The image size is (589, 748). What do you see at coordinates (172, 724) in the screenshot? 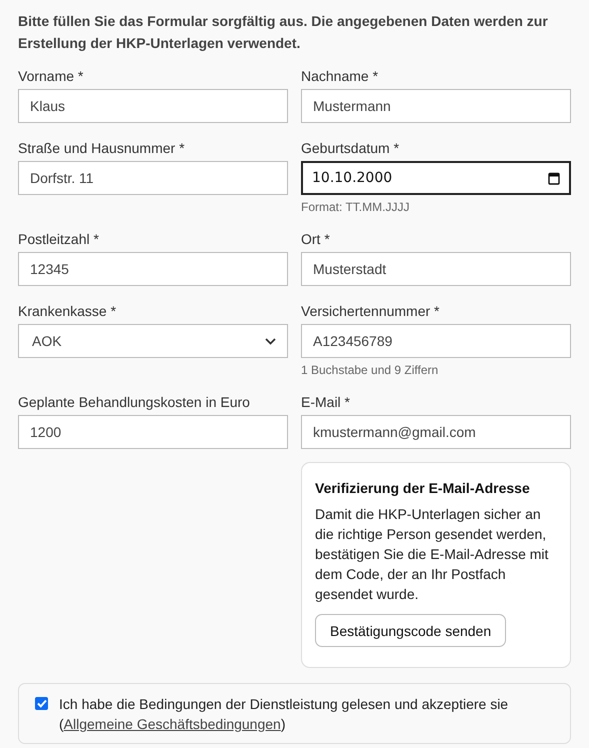
I see `terms-link: Allgemeine Geschäftsbedingungen` at bounding box center [172, 724].